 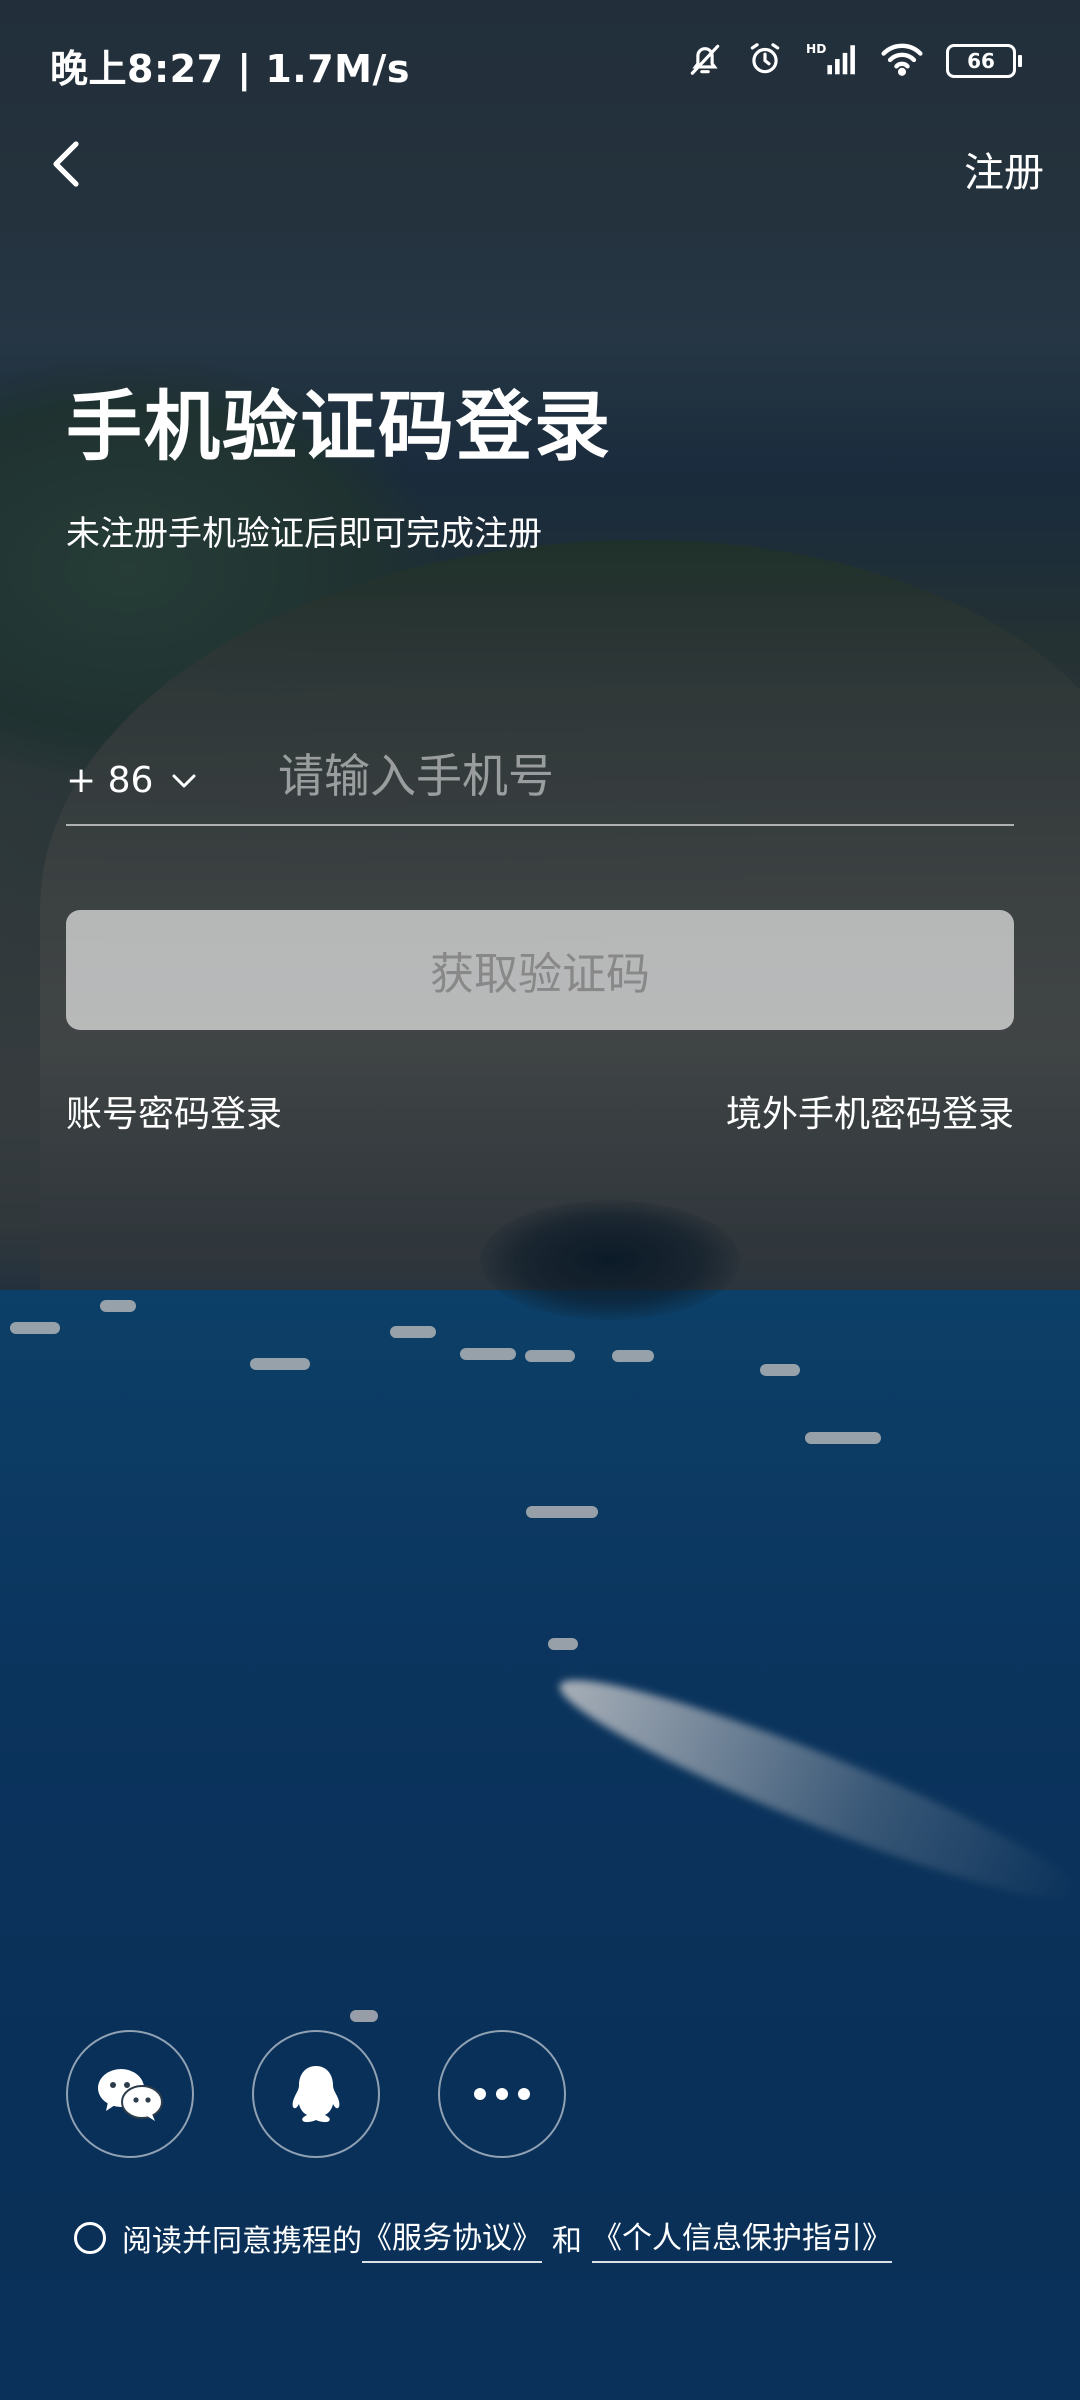 I want to click on privacy-guide-link: 《个人信息保护指引》, so click(x=742, y=2238).